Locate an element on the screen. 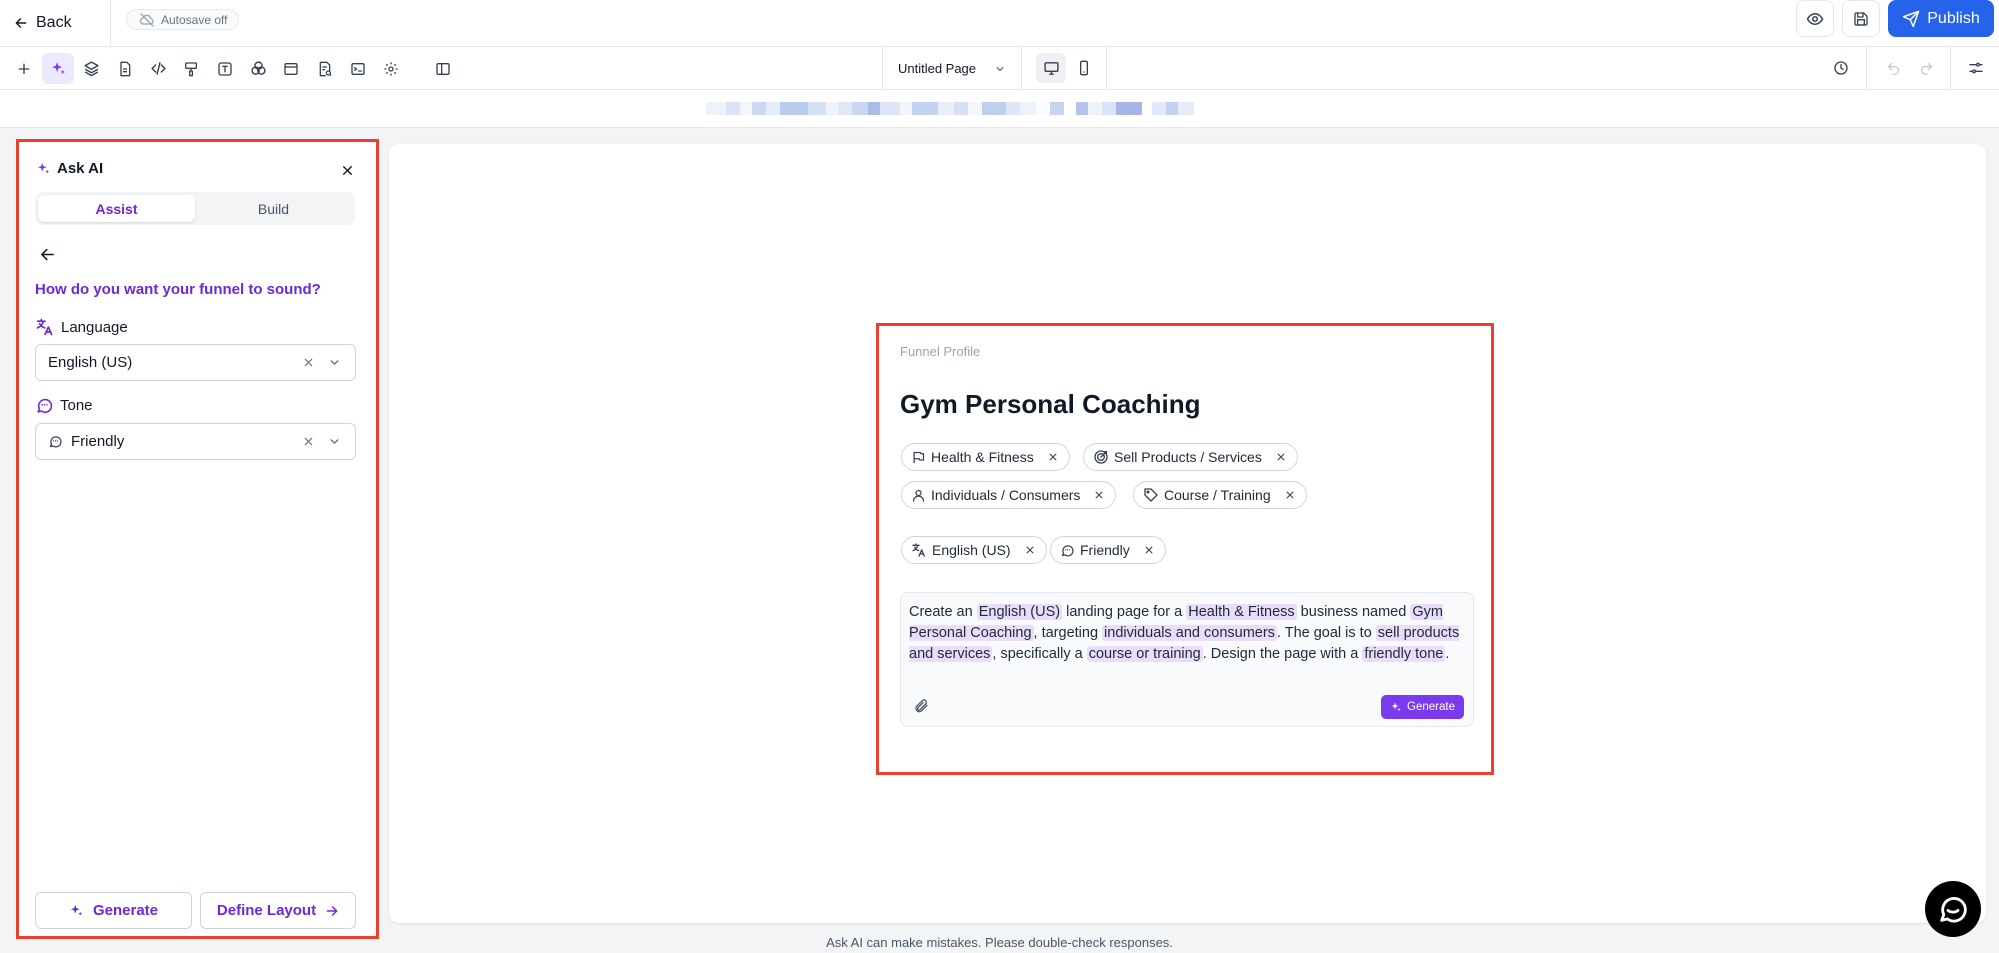 The image size is (1999, 953). layers-icon is located at coordinates (91, 68).